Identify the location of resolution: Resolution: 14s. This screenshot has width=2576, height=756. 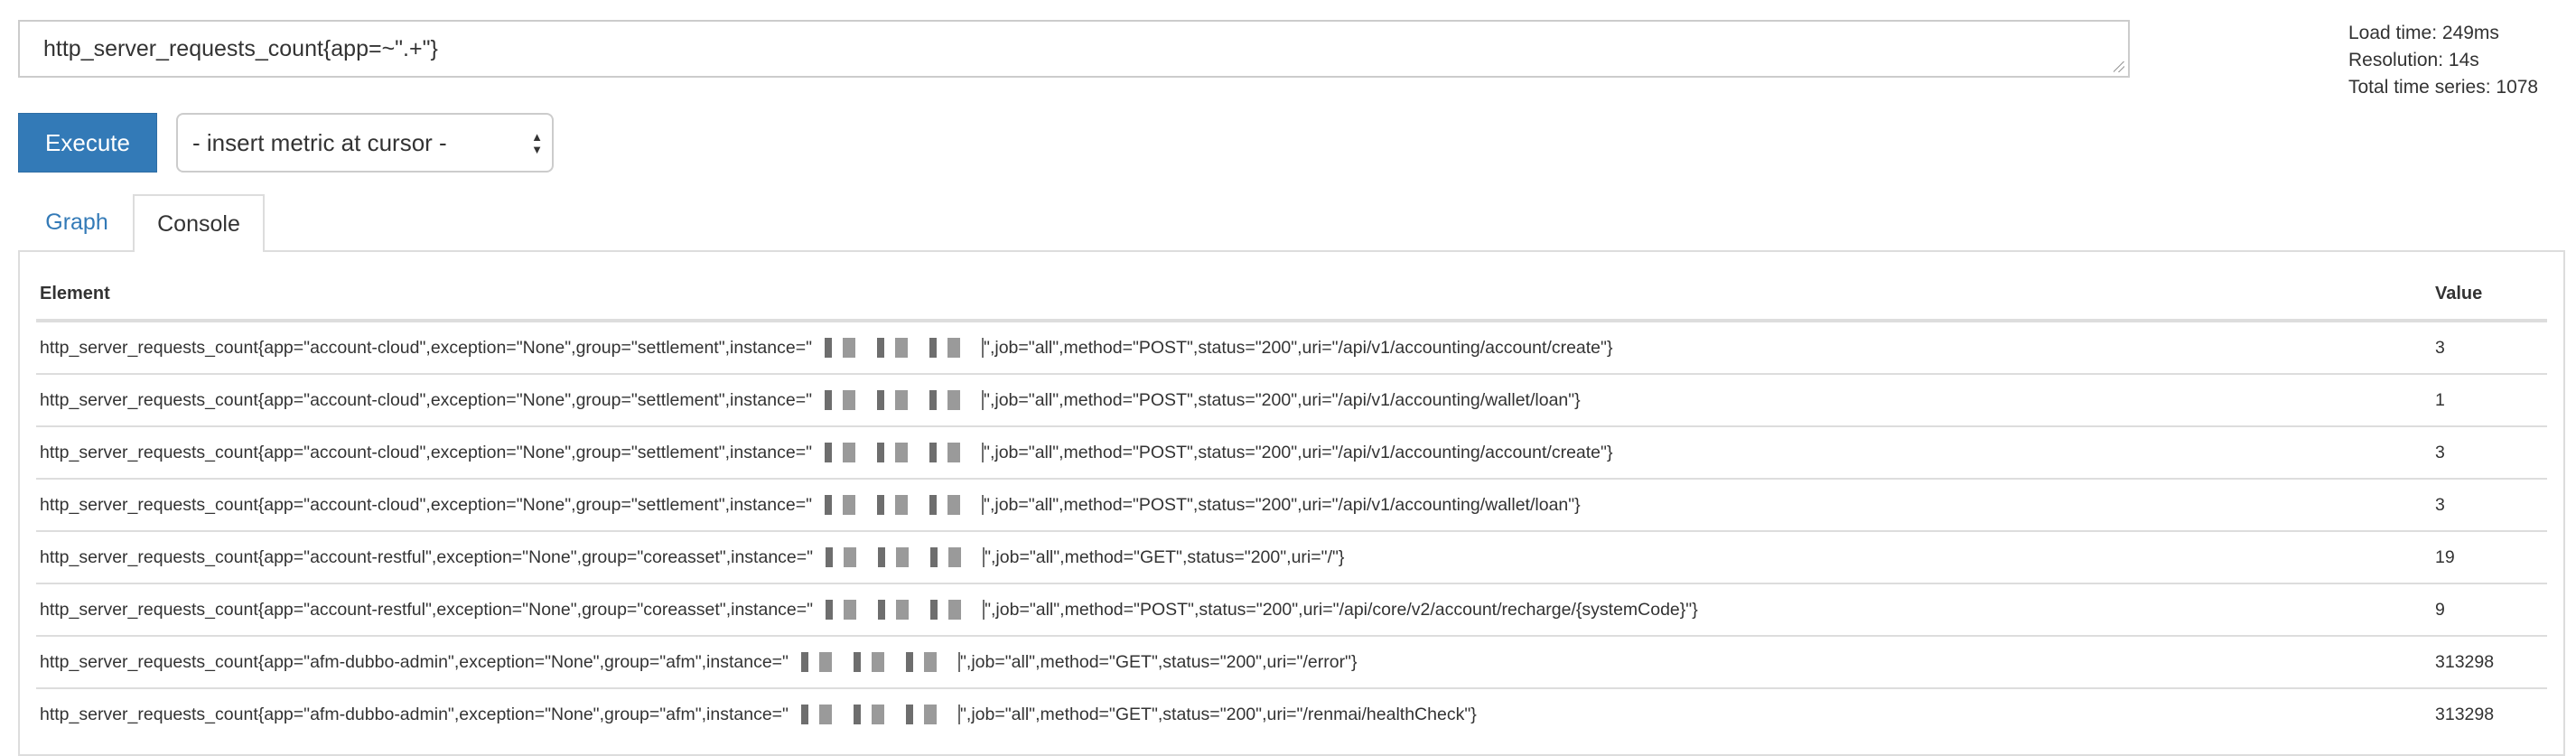
(2413, 60).